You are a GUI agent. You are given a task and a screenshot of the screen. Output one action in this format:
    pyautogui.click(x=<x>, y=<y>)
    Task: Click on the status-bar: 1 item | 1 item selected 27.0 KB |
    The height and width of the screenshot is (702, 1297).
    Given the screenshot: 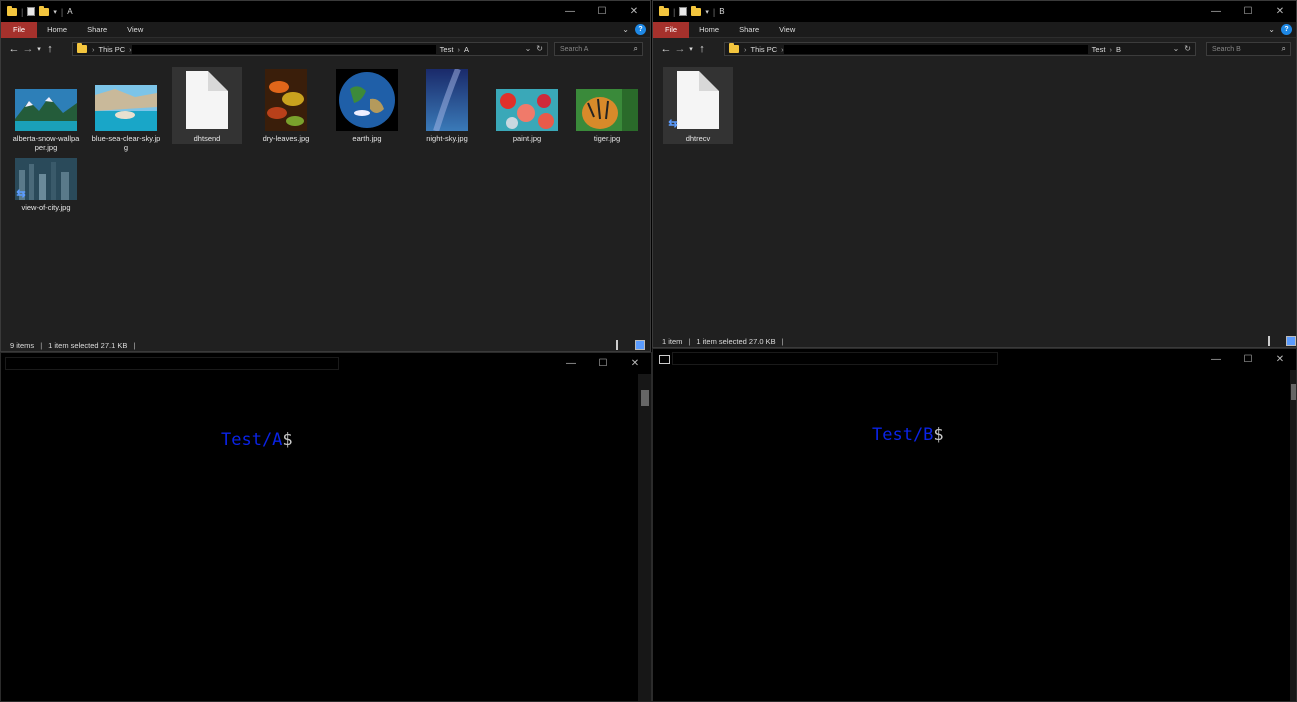 What is the action you would take?
    pyautogui.click(x=974, y=340)
    